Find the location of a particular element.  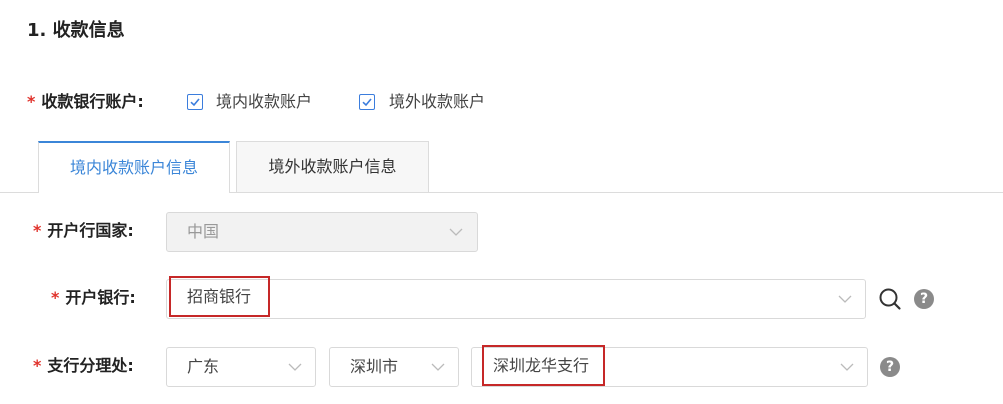

city-value: 深圳市 is located at coordinates (374, 366).